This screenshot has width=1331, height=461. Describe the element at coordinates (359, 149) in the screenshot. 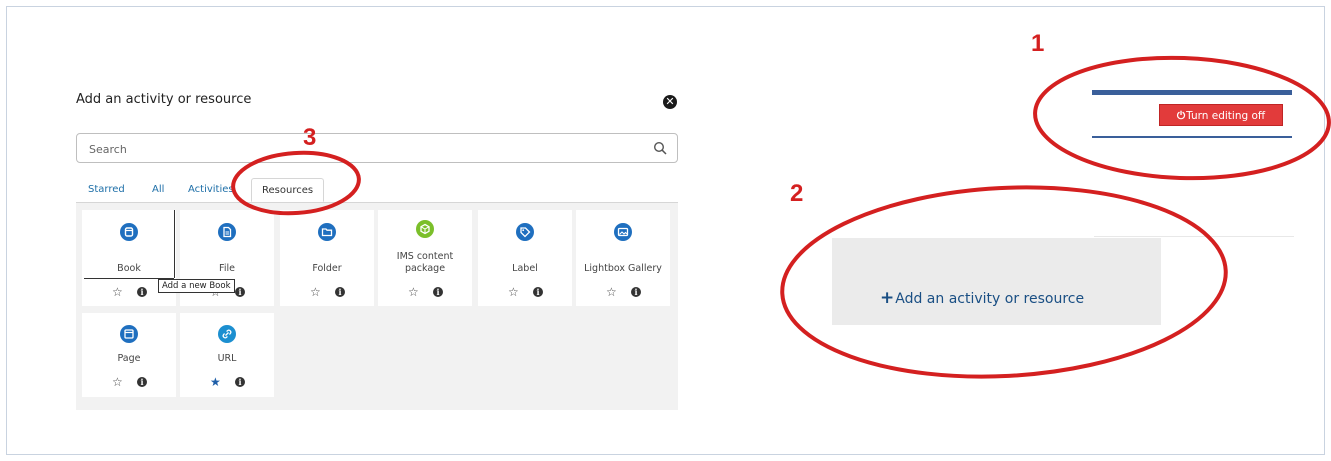

I see `search-input` at that location.